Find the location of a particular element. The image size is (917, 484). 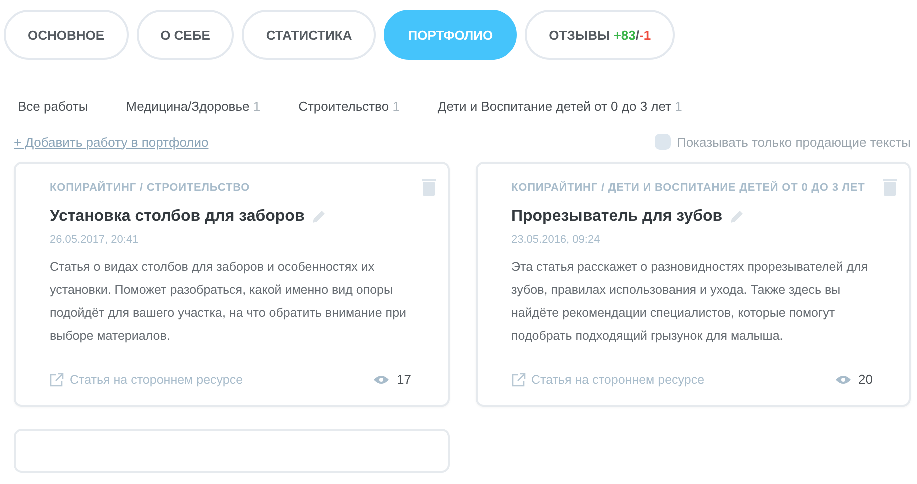

category-filter: Все работы is located at coordinates (53, 106).